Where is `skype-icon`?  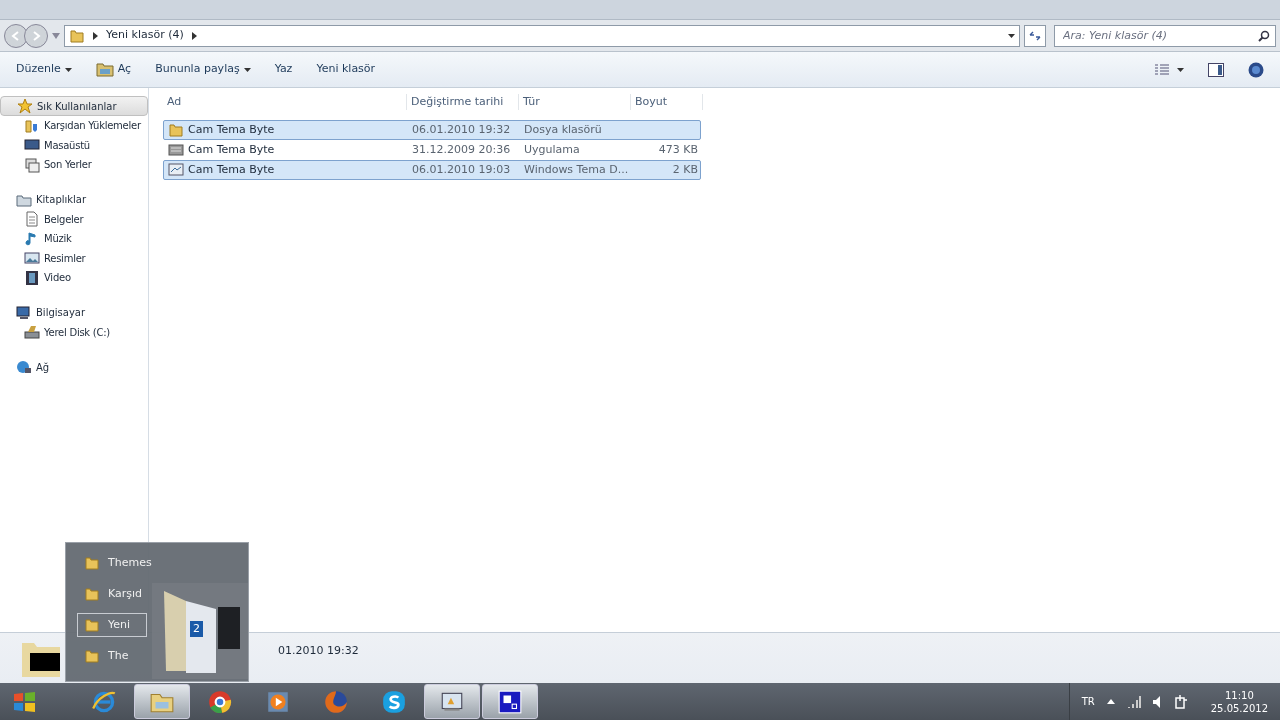 skype-icon is located at coordinates (394, 701).